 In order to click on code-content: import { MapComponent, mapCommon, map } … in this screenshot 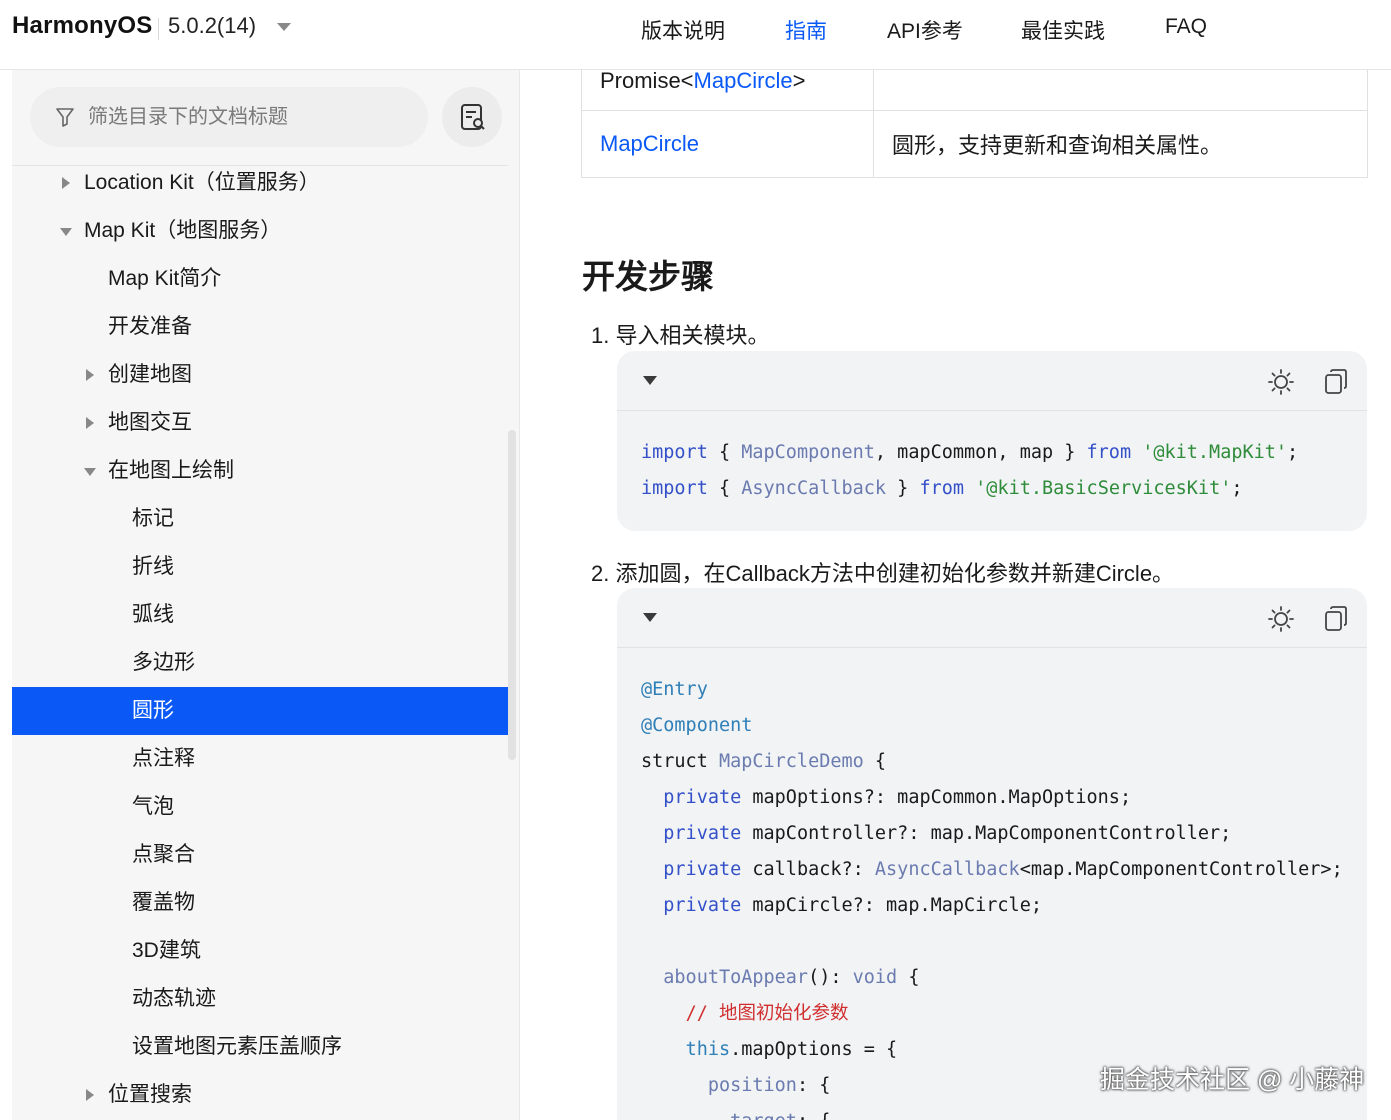, I will do `click(970, 470)`.